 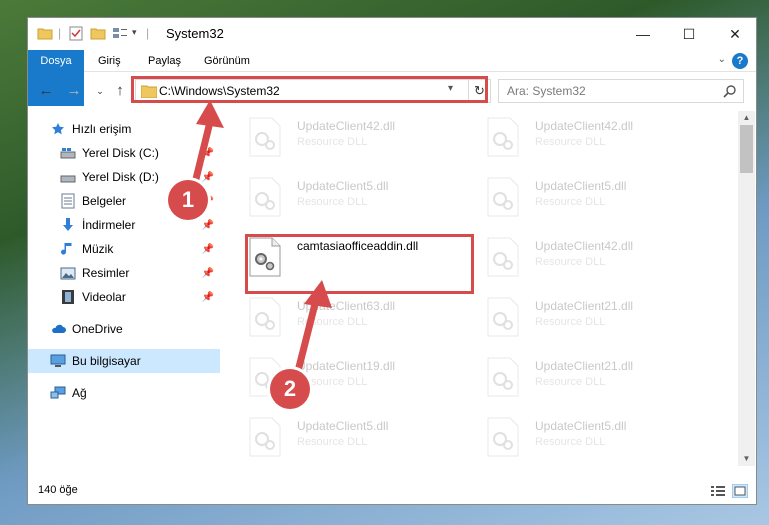 What do you see at coordinates (164, 61) in the screenshot?
I see `tab-paylas: Paylaş` at bounding box center [164, 61].